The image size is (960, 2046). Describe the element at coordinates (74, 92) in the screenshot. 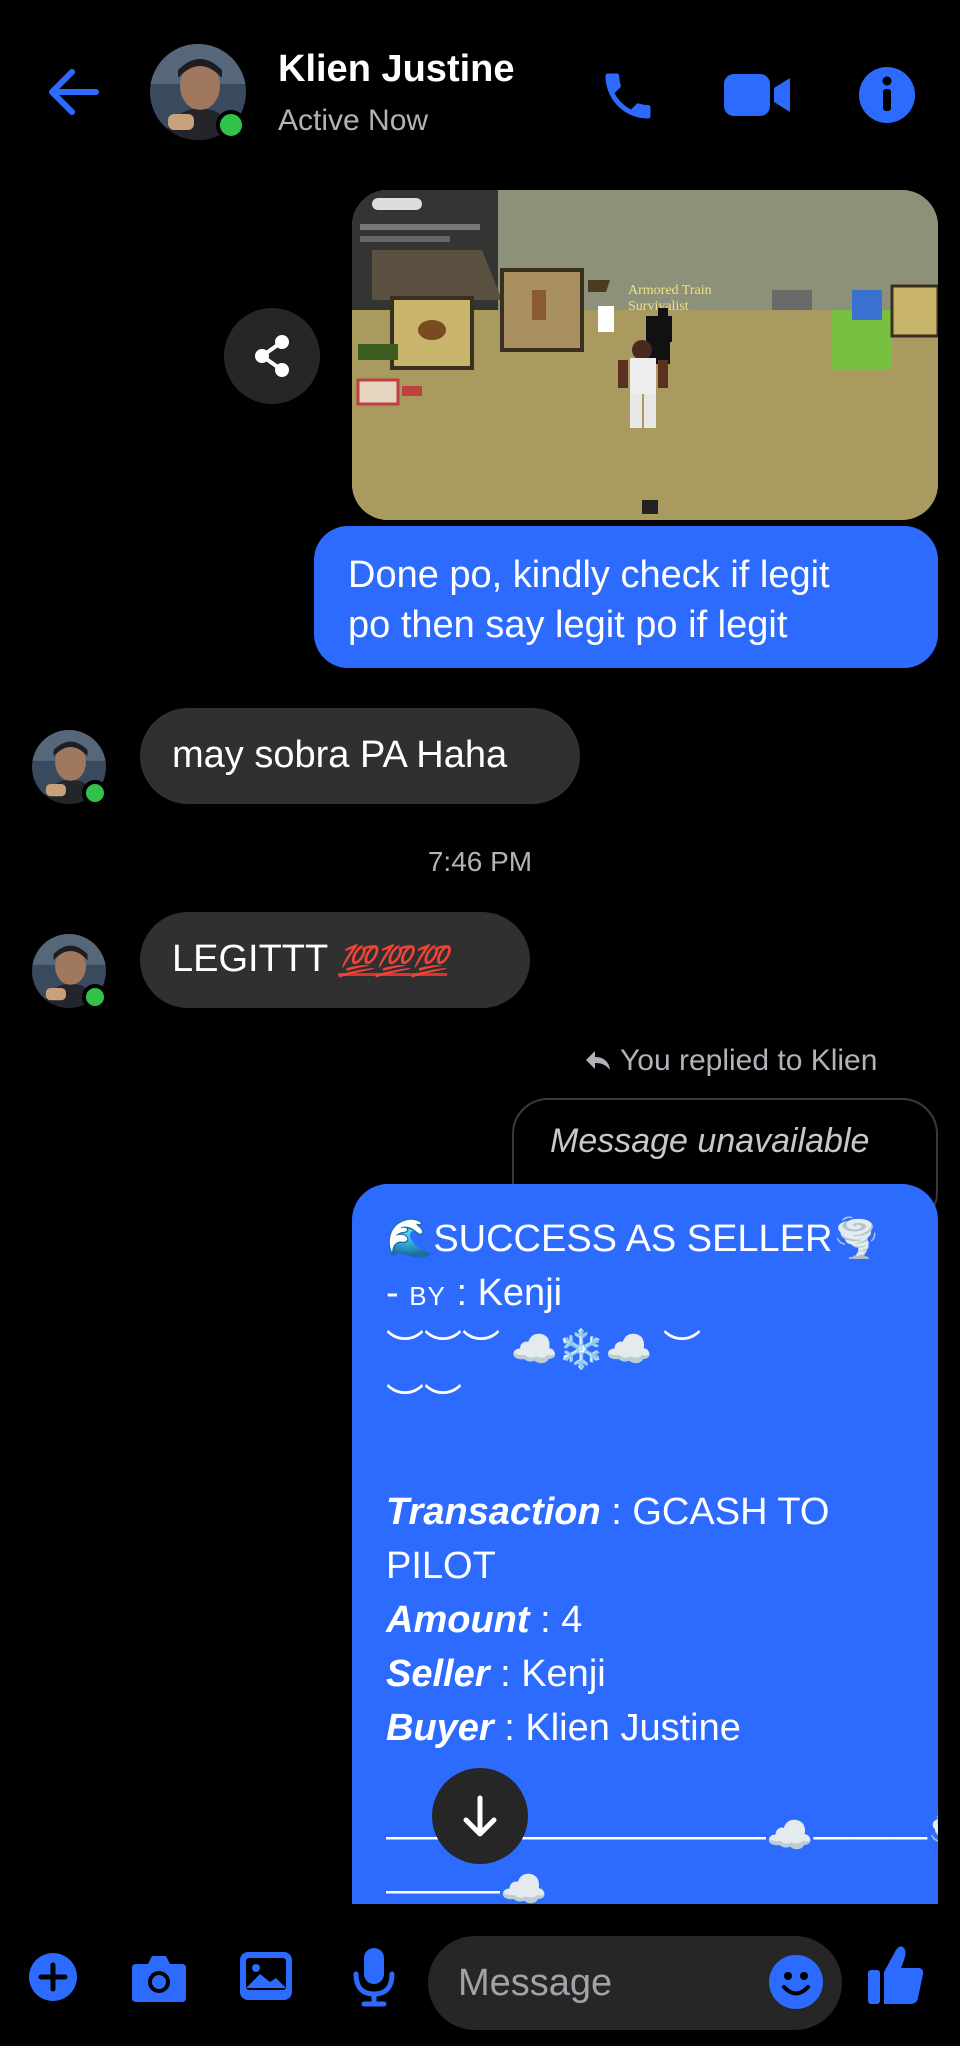

I see `back-arrow-icon` at that location.